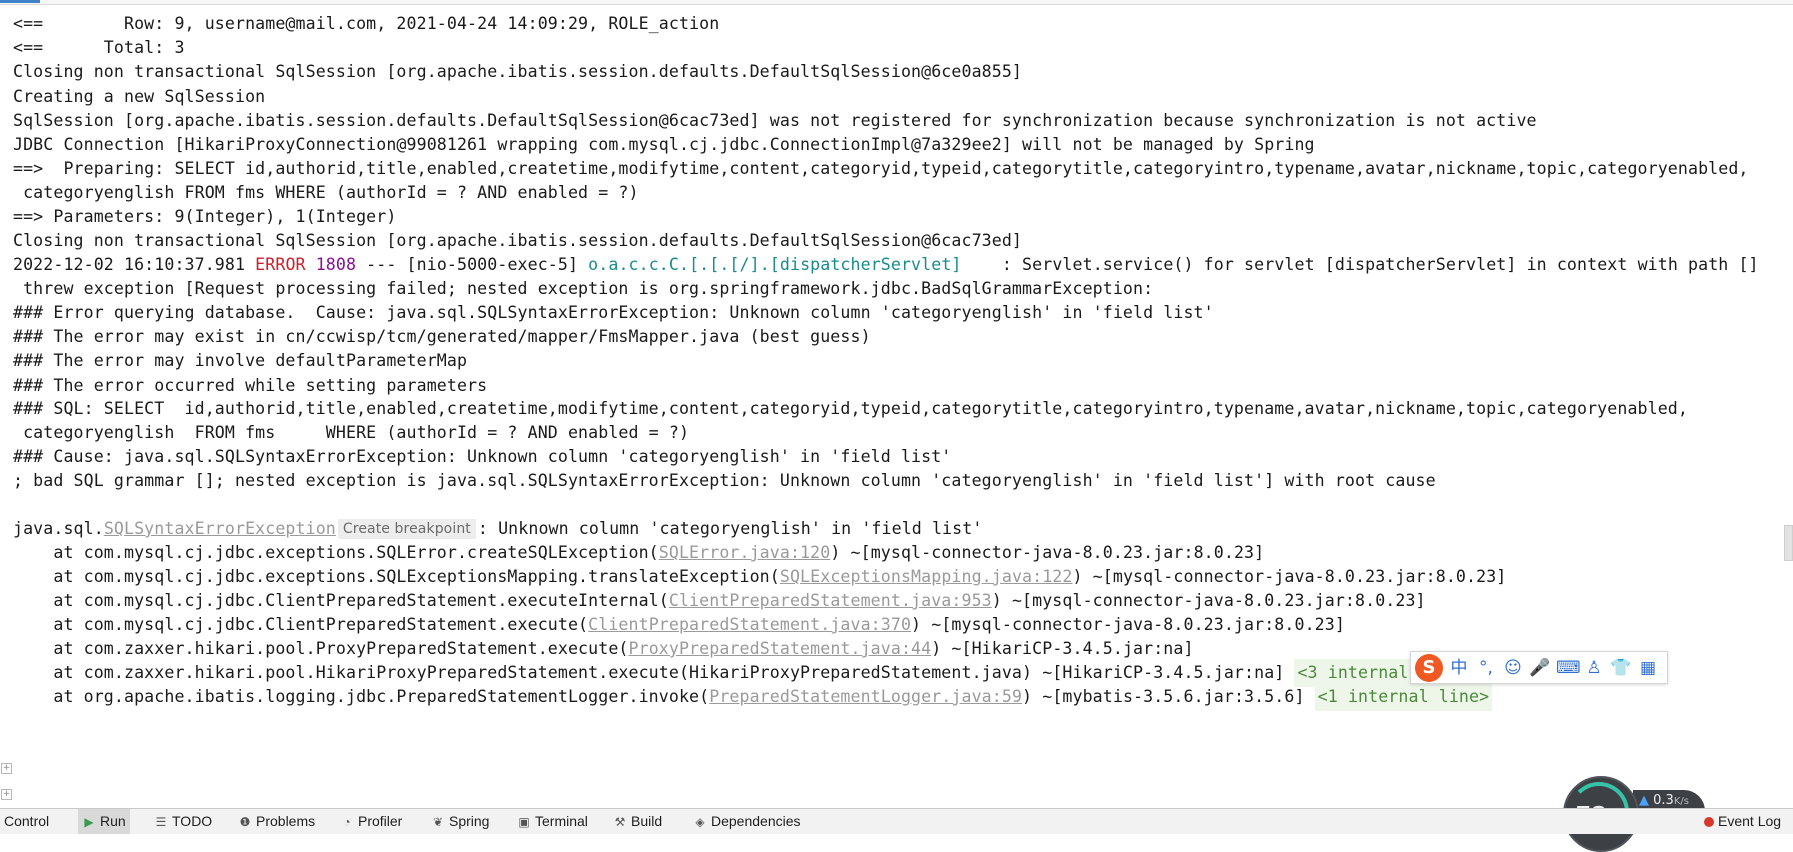  What do you see at coordinates (1568, 668) in the screenshot?
I see `keyboard-icon: ⌨` at bounding box center [1568, 668].